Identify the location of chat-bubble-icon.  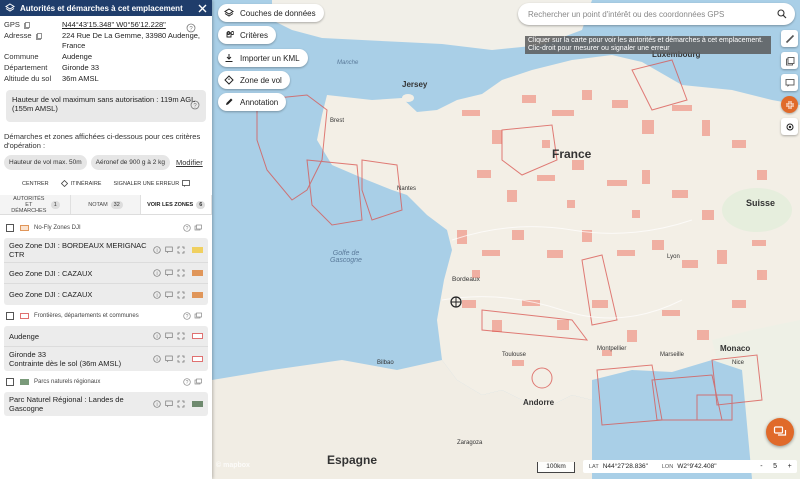
(780, 431).